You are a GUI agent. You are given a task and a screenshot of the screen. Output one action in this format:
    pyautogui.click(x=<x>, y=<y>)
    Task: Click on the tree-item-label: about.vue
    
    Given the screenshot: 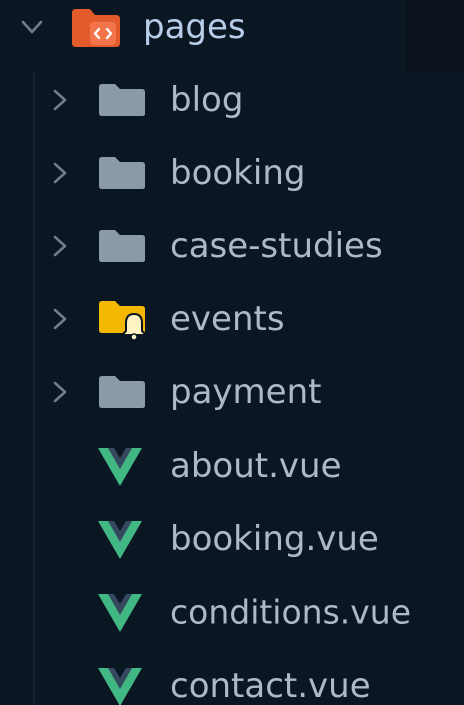 What is the action you would take?
    pyautogui.click(x=256, y=465)
    